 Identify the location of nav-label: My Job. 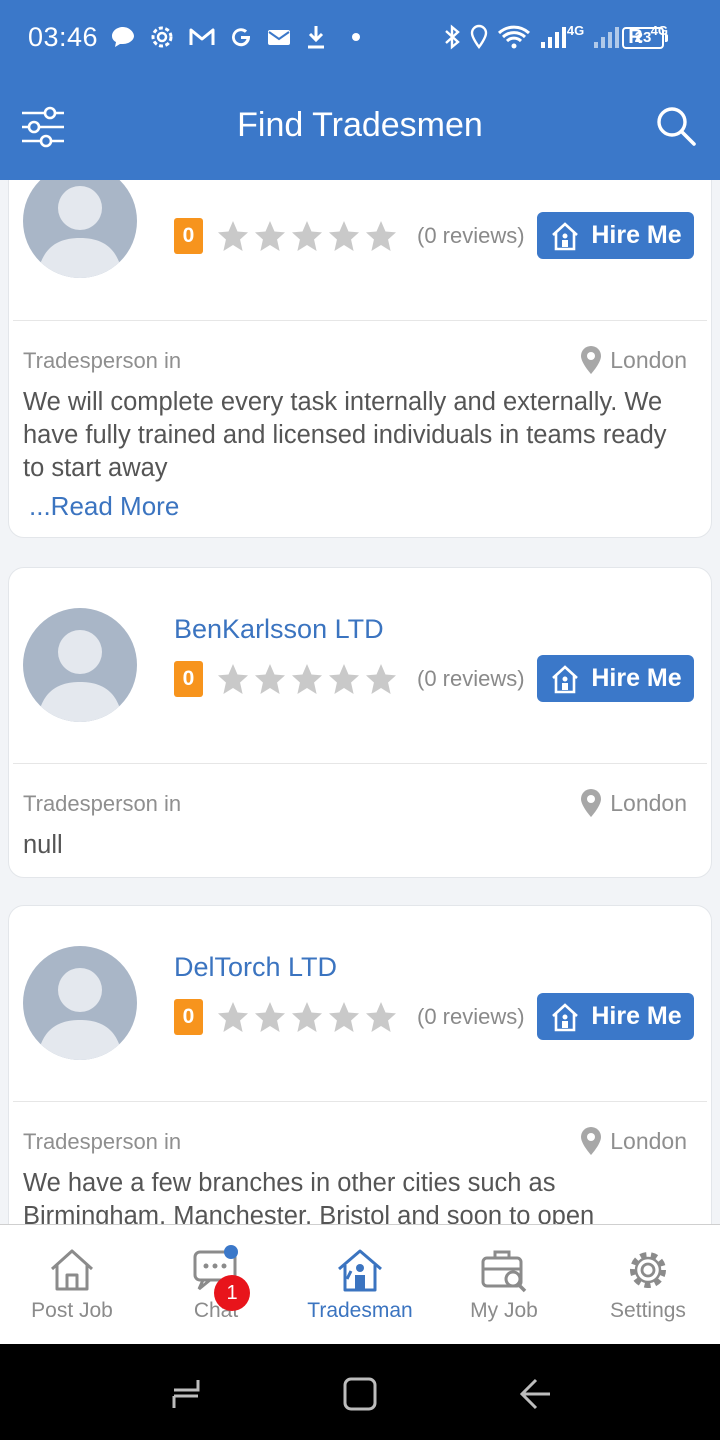
(504, 1310).